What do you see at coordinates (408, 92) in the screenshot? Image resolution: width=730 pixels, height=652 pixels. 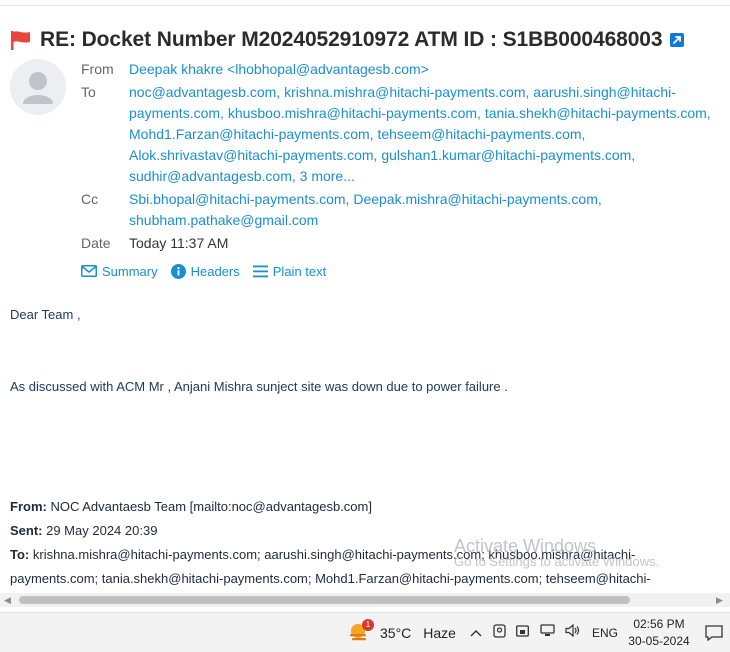 I see `recipient-link: krishna.mishra@hitachi-payments.com,` at bounding box center [408, 92].